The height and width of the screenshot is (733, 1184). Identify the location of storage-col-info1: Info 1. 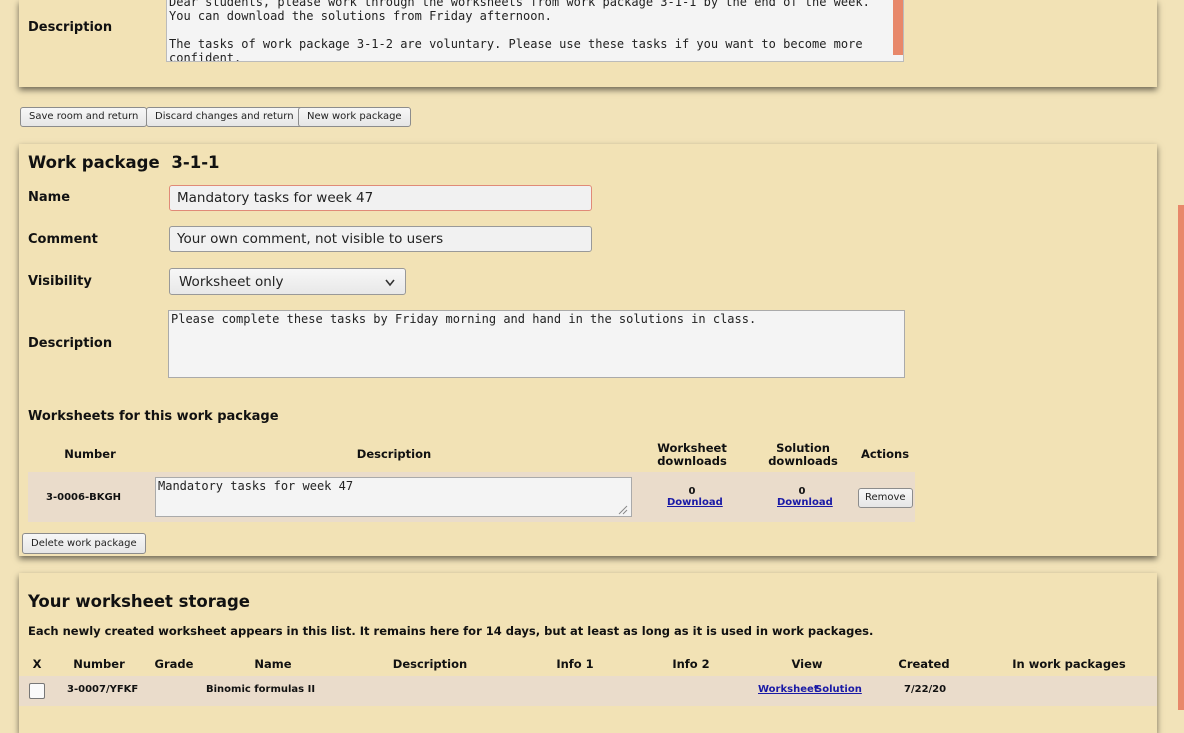
(575, 664).